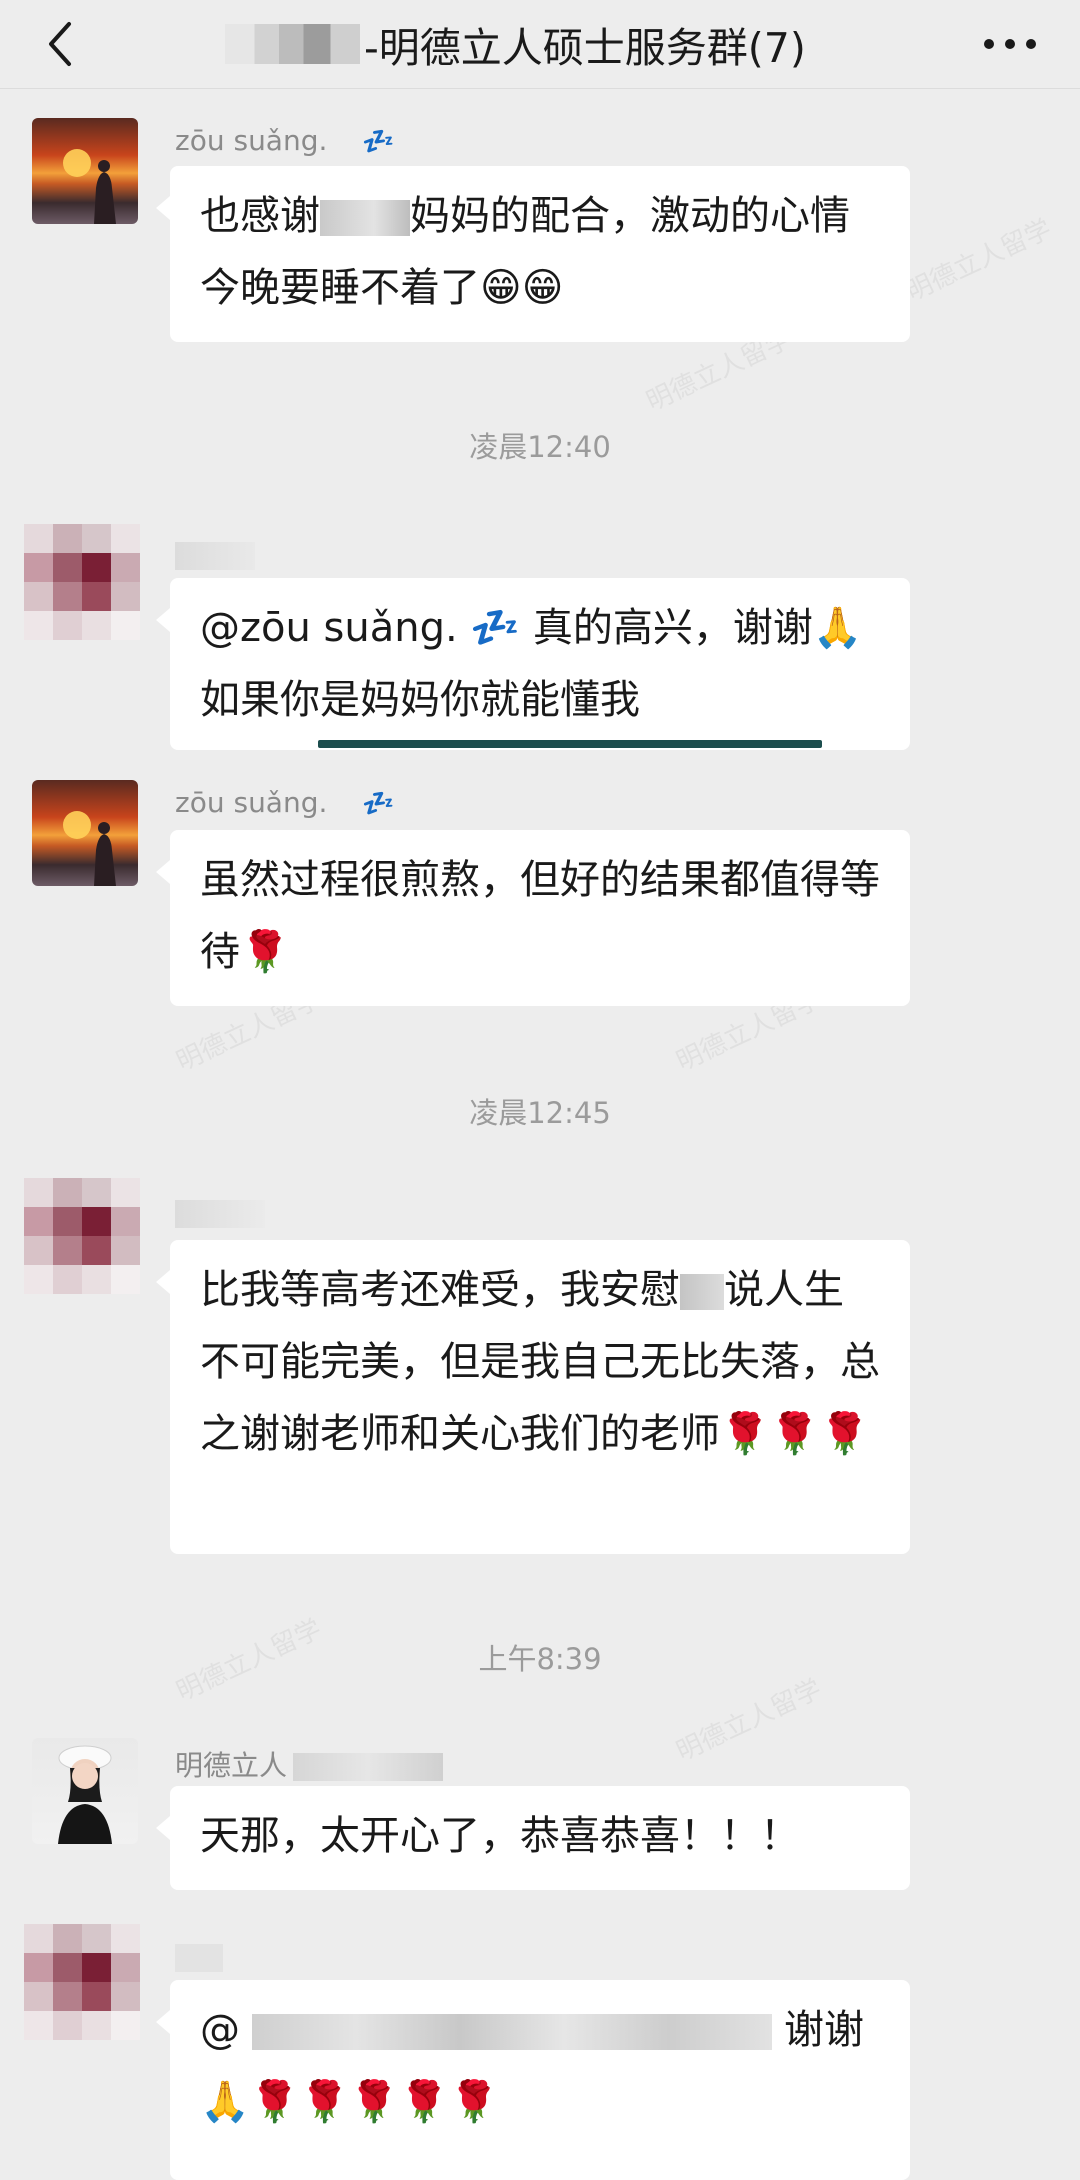  What do you see at coordinates (570, 744) in the screenshot?
I see `highlight-underline` at bounding box center [570, 744].